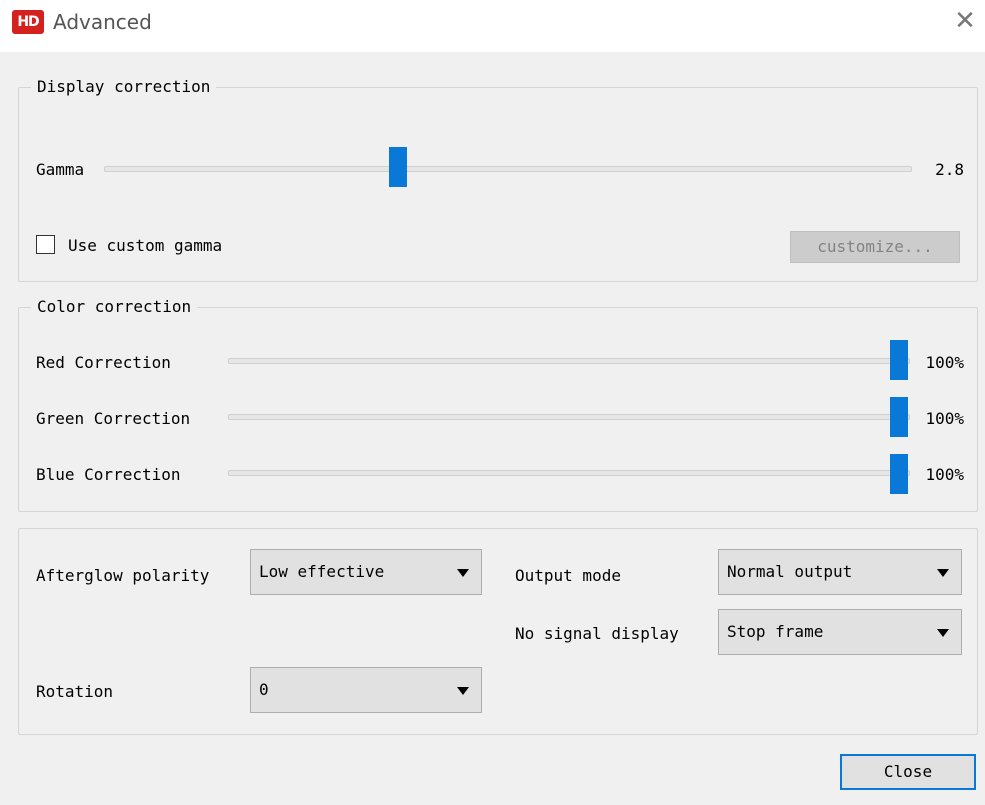  Describe the element at coordinates (840, 632) in the screenshot. I see `no-signal-display-select: Stop frame` at that location.